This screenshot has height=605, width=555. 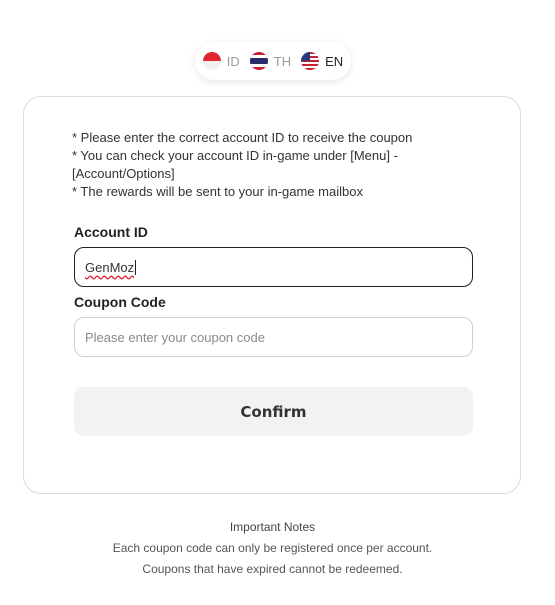 What do you see at coordinates (272, 527) in the screenshot?
I see `important-notes-title: Important Notes` at bounding box center [272, 527].